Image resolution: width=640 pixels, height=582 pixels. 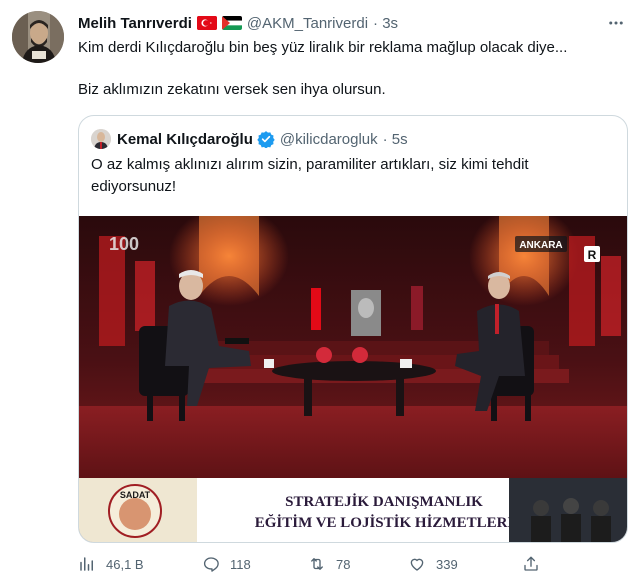 I want to click on tweet-header: Melih Tanrıverdi @AKM_Tanriverdi · 3s, so click(x=238, y=23).